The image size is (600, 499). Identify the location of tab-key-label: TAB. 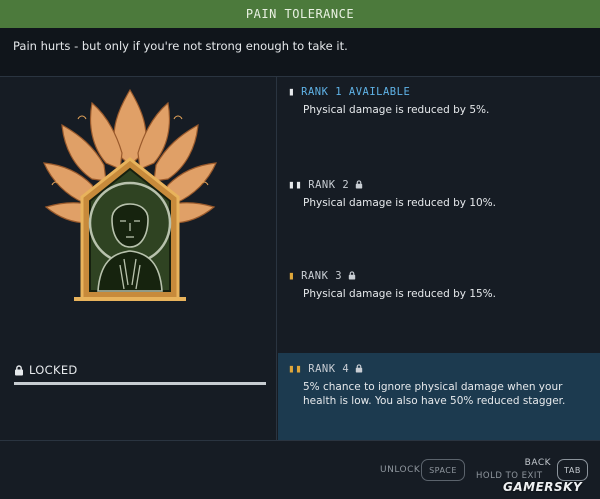
(572, 470).